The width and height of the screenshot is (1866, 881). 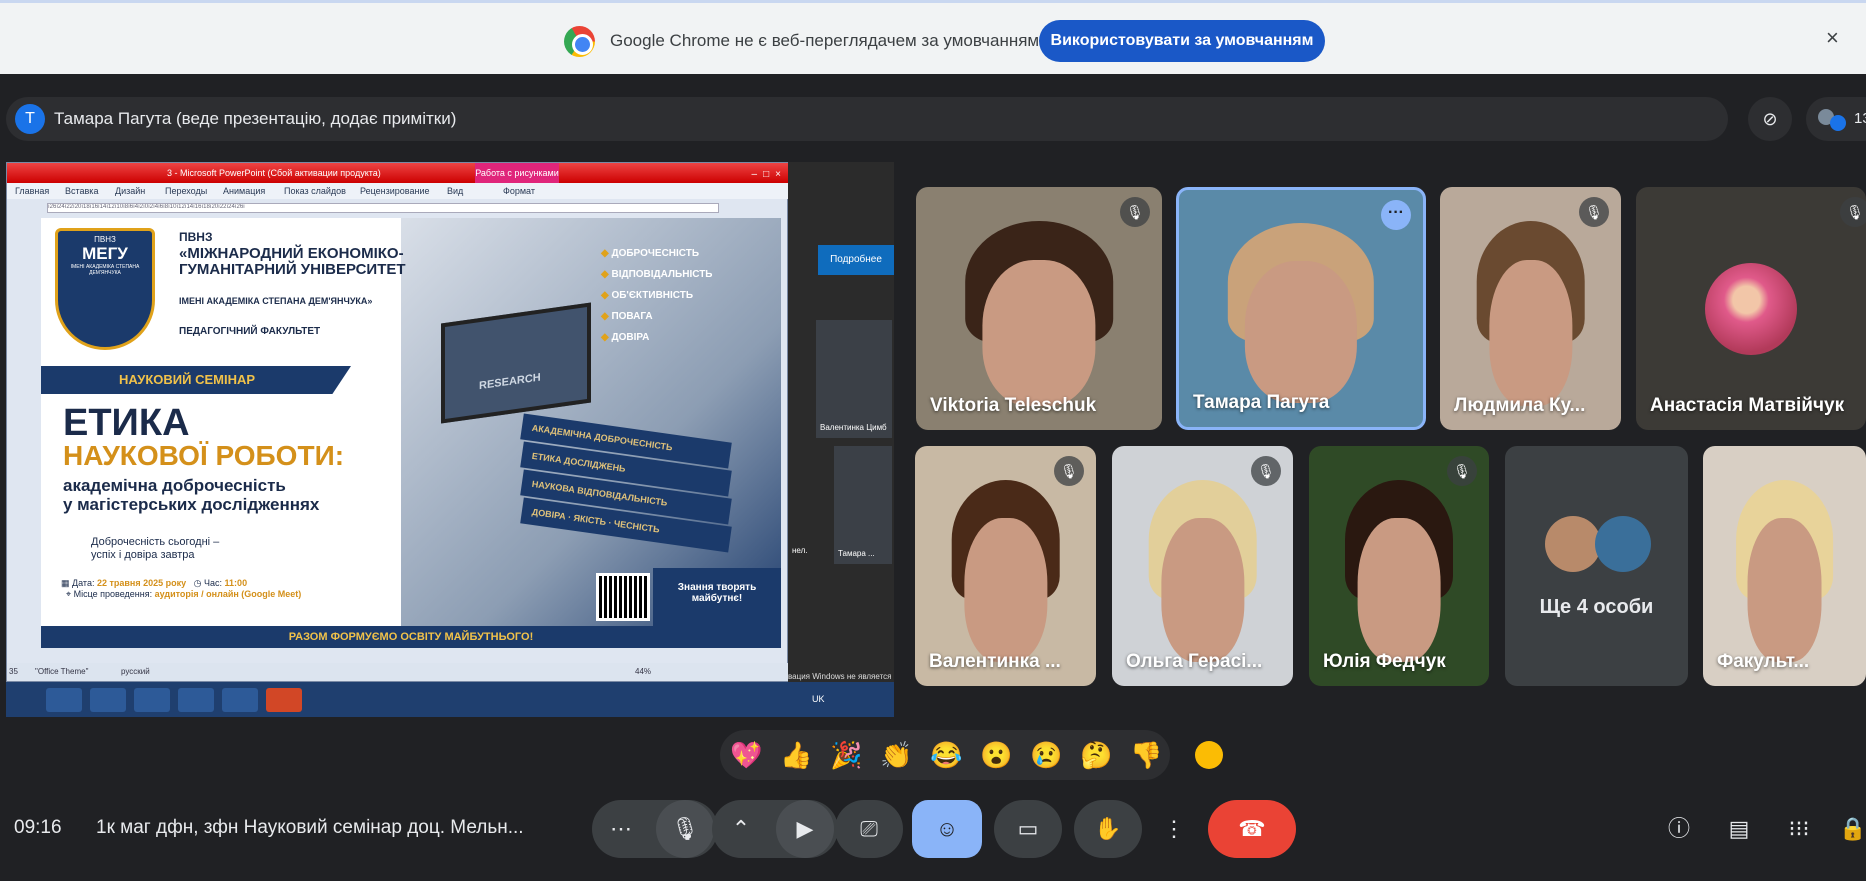 What do you see at coordinates (896, 755) in the screenshot?
I see `reaction-clap-icon: 👏` at bounding box center [896, 755].